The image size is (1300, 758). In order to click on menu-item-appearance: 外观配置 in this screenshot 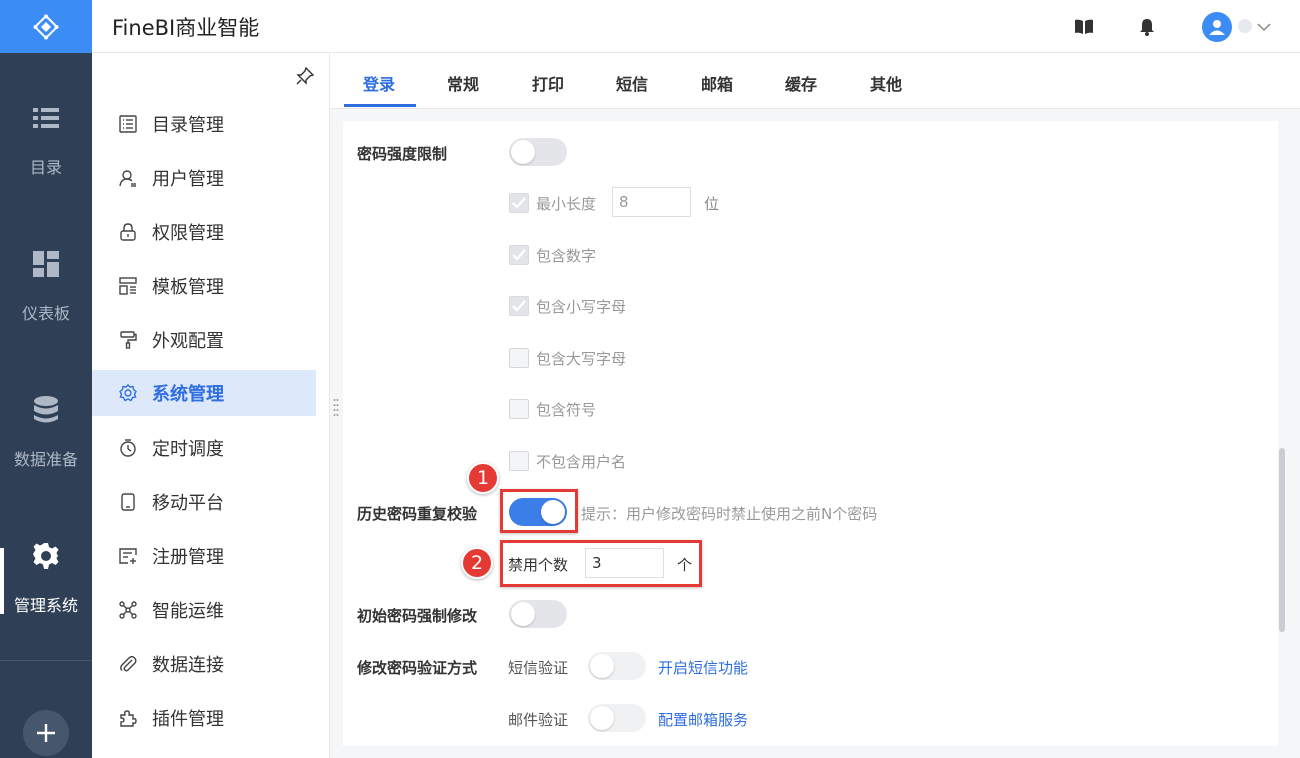, I will do `click(204, 340)`.